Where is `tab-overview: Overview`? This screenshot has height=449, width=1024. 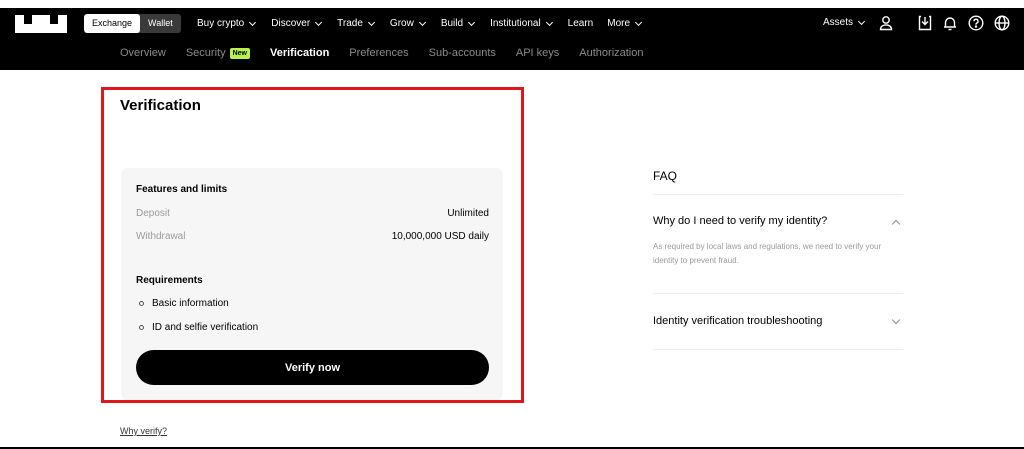
tab-overview: Overview is located at coordinates (143, 53).